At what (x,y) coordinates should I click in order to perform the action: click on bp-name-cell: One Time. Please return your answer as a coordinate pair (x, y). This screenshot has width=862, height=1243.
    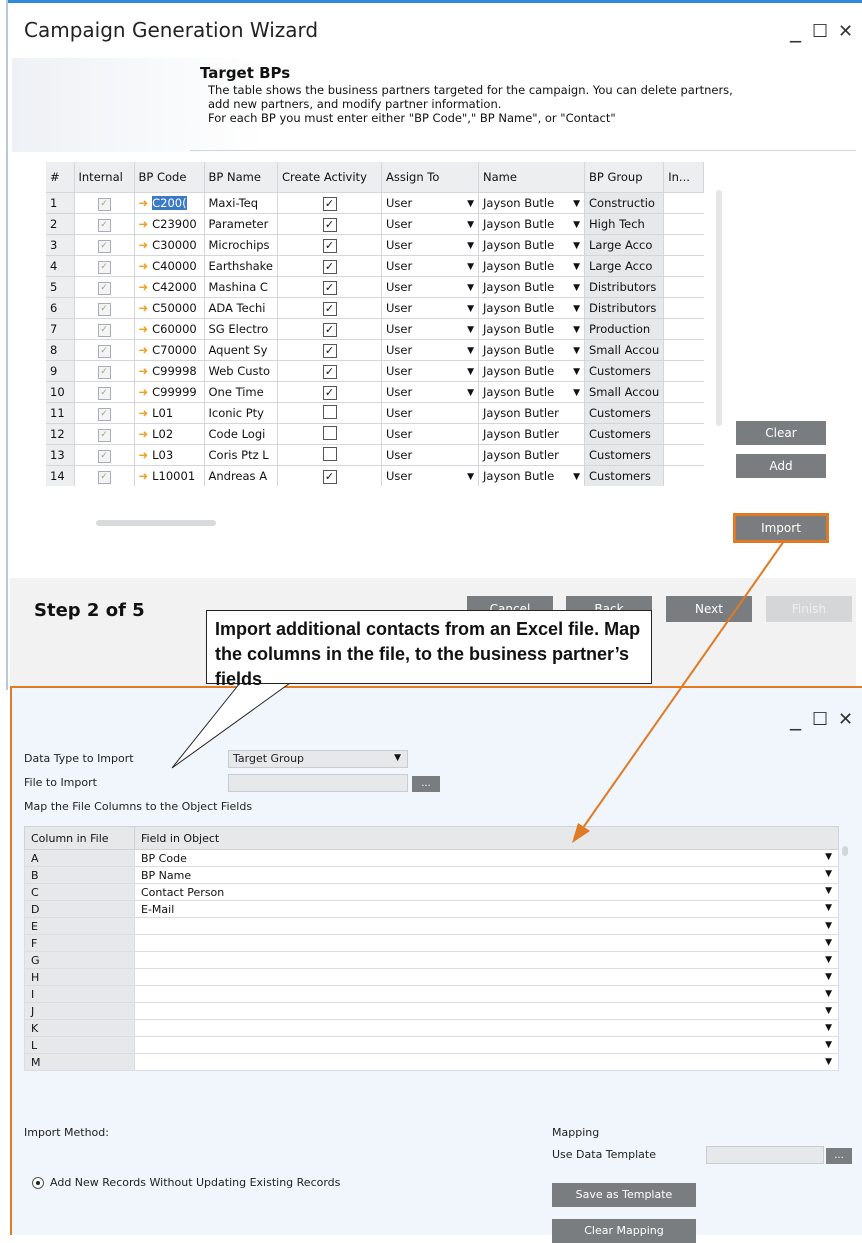
    Looking at the image, I should click on (241, 392).